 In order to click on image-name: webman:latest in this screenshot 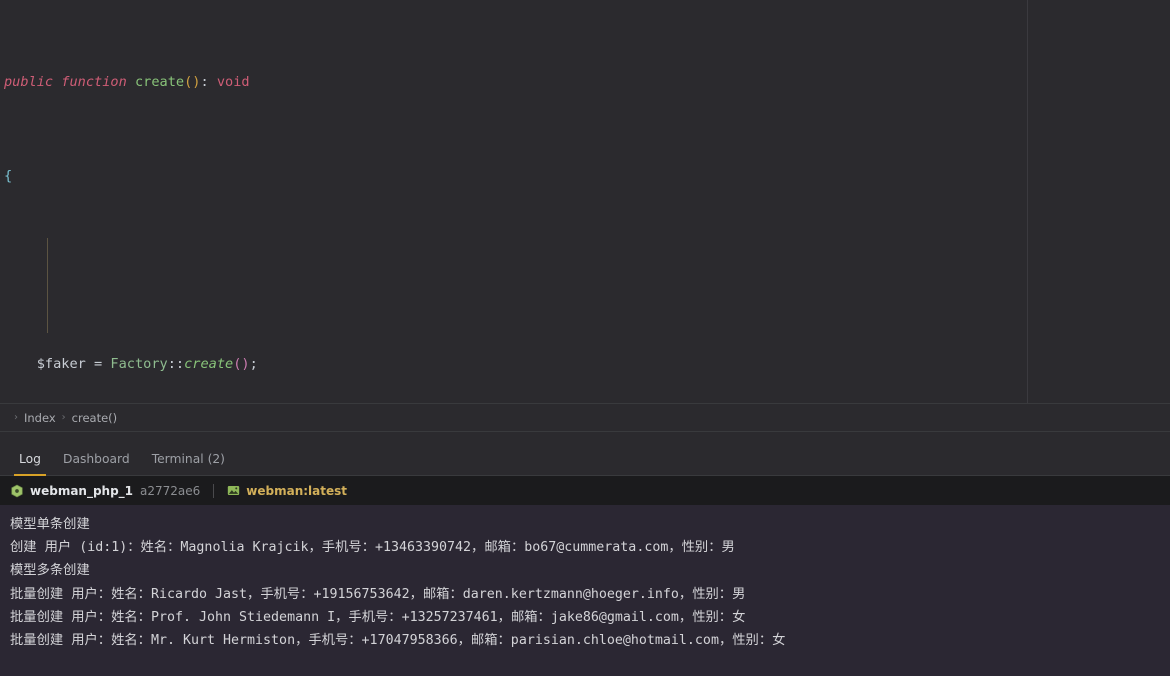, I will do `click(297, 490)`.